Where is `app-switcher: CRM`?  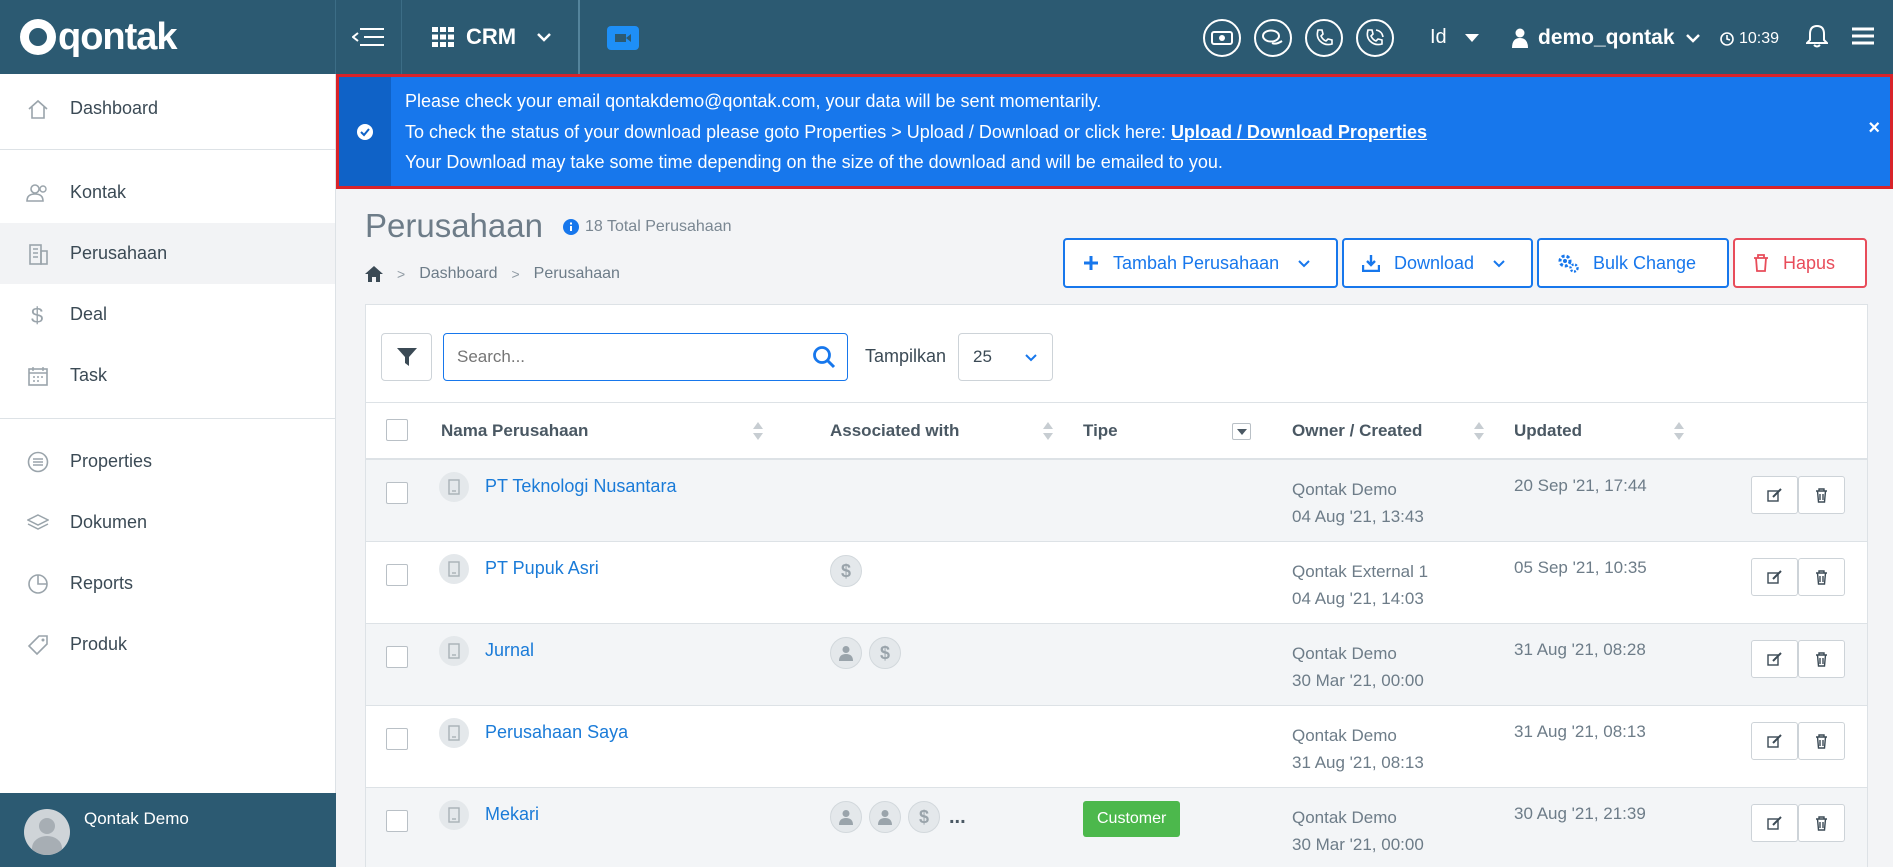
app-switcher: CRM is located at coordinates (491, 37).